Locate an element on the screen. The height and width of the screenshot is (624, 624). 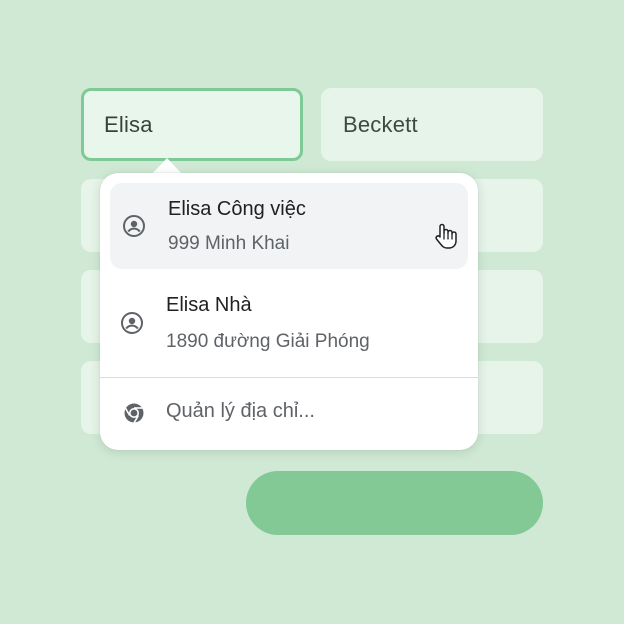
chrome-icon is located at coordinates (134, 413).